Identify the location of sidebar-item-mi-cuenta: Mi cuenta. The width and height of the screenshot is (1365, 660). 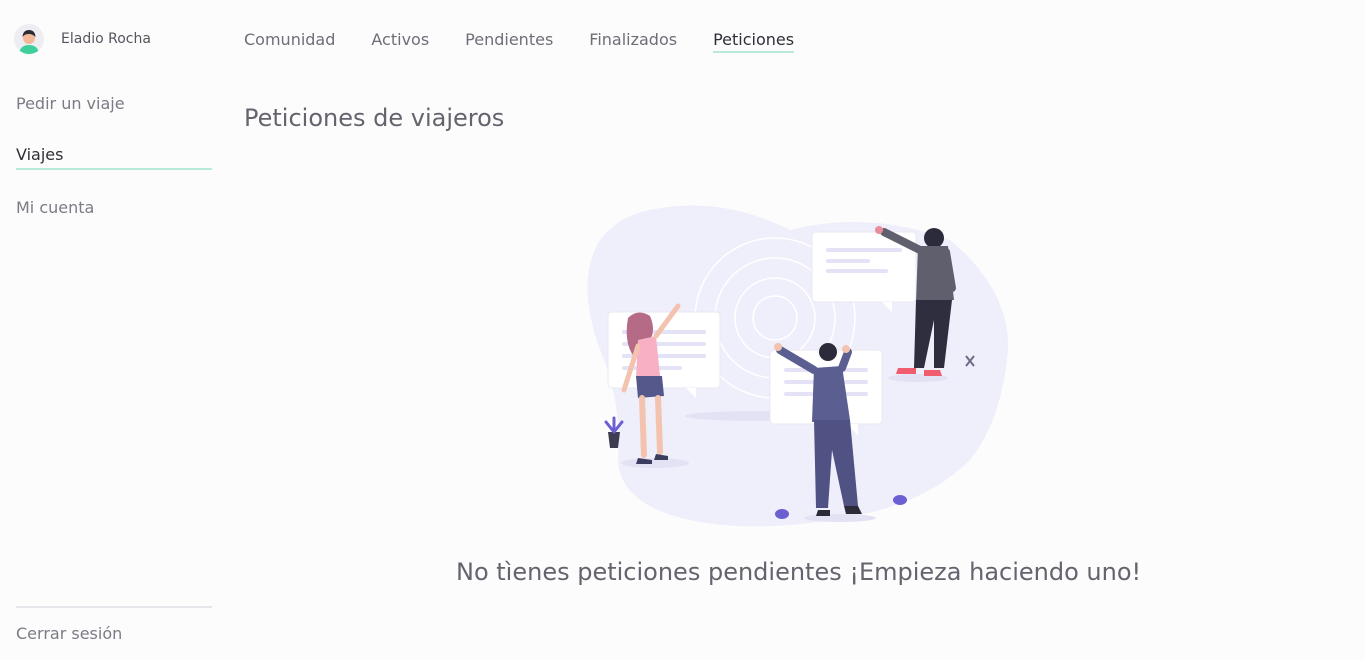
(114, 209).